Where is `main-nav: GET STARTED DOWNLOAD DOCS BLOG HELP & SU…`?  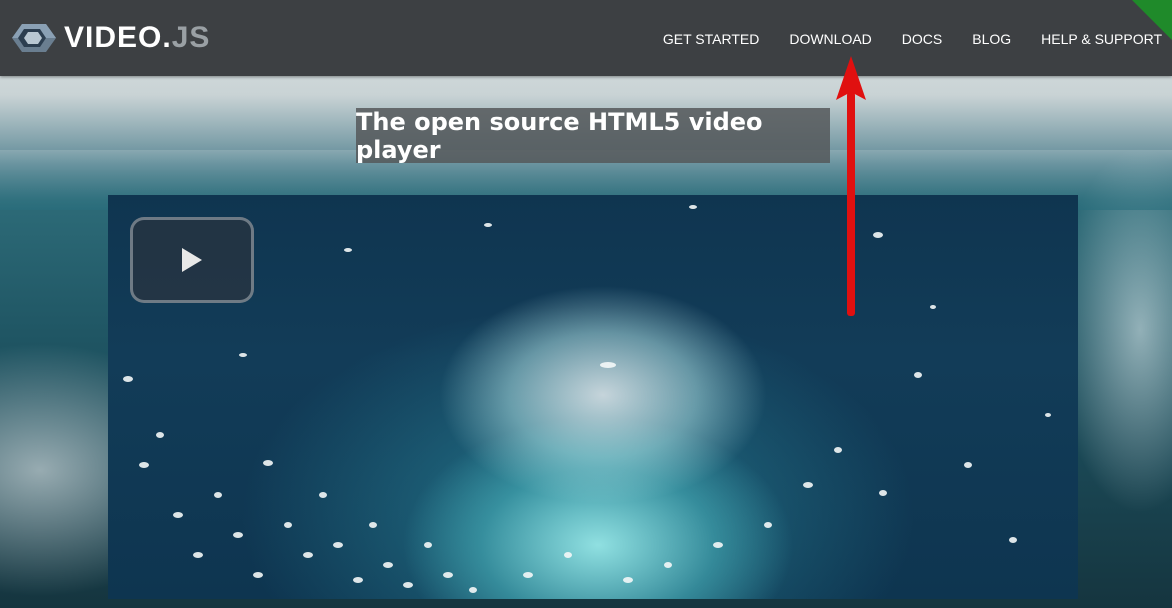 main-nav: GET STARTED DOWNLOAD DOCS BLOG HELP & SU… is located at coordinates (897, 39).